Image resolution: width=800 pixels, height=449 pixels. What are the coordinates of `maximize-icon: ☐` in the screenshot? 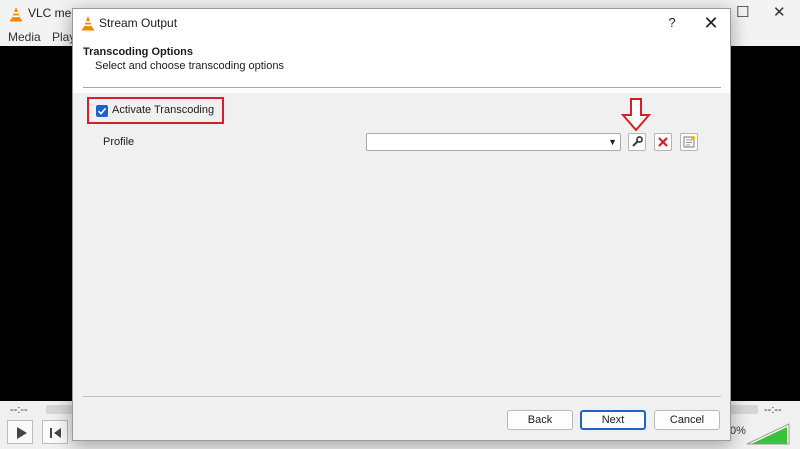 It's located at (742, 13).